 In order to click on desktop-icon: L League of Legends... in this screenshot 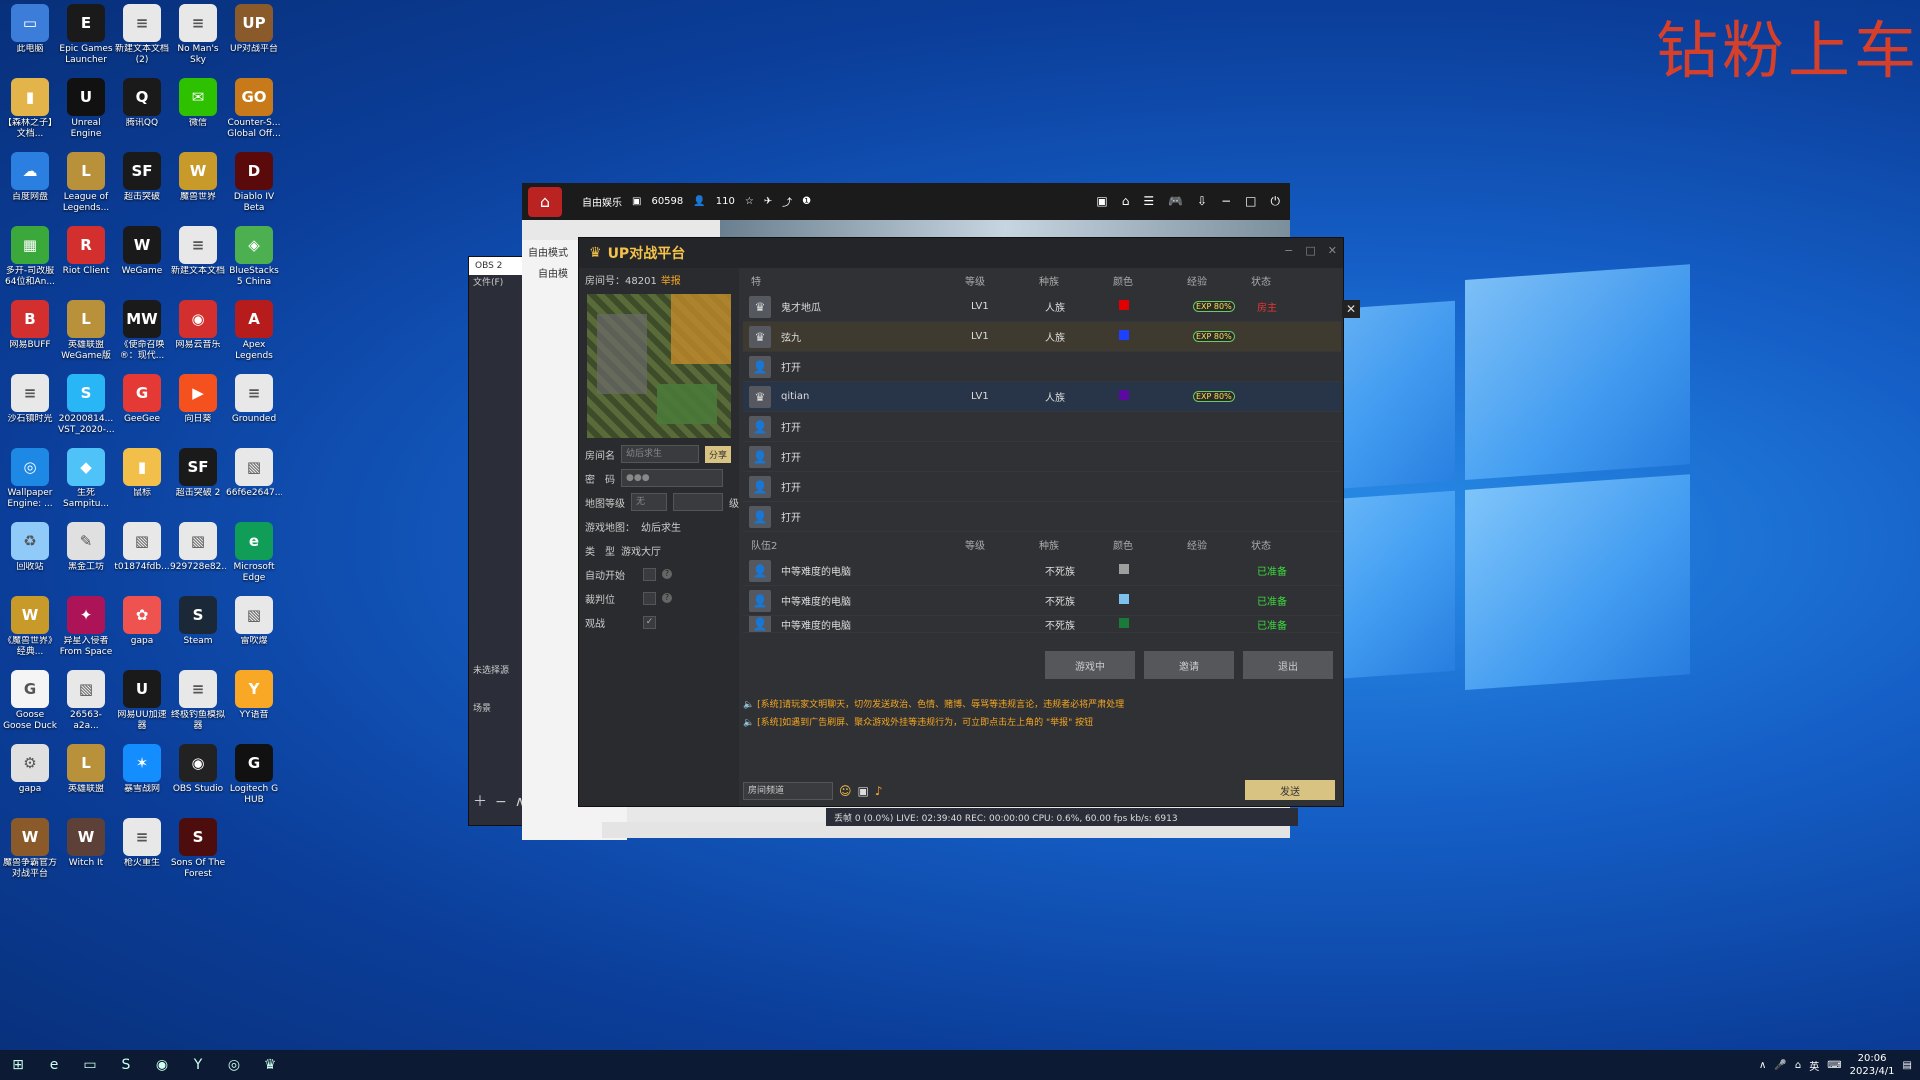, I will do `click(86, 183)`.